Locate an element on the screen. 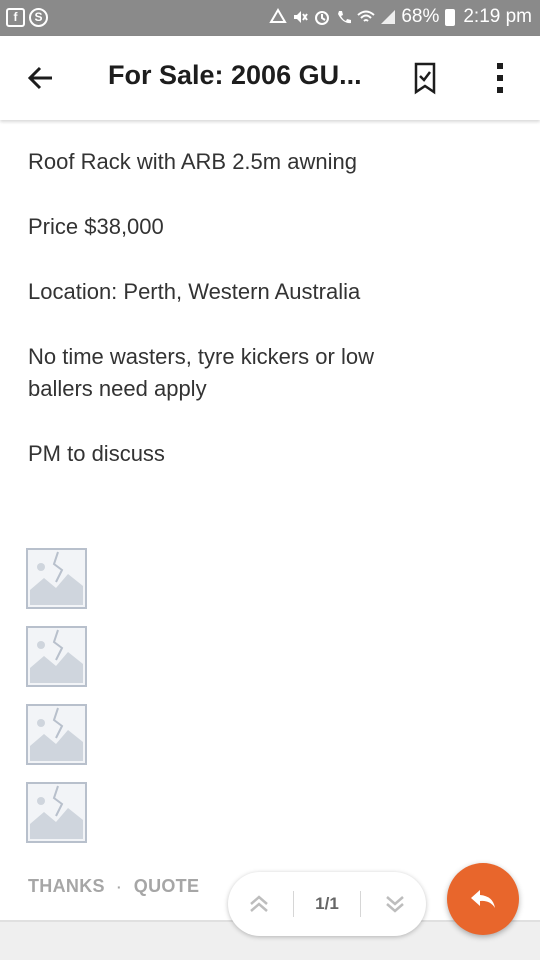 This screenshot has width=540, height=960. double-chevron-down-icon is located at coordinates (395, 904).